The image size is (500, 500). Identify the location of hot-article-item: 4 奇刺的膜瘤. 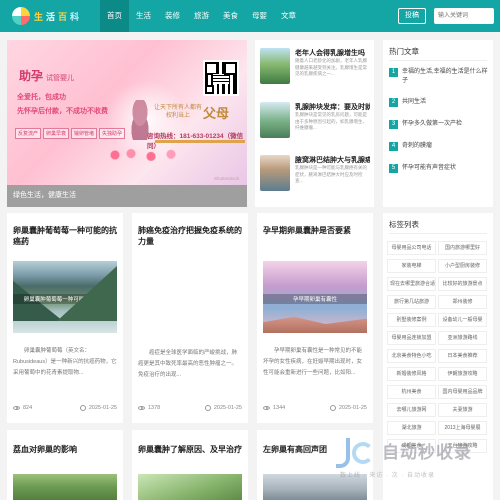
(439, 146).